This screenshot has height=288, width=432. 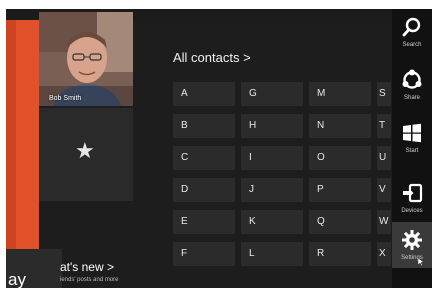 What do you see at coordinates (340, 94) in the screenshot?
I see `letter-tile-m: M` at bounding box center [340, 94].